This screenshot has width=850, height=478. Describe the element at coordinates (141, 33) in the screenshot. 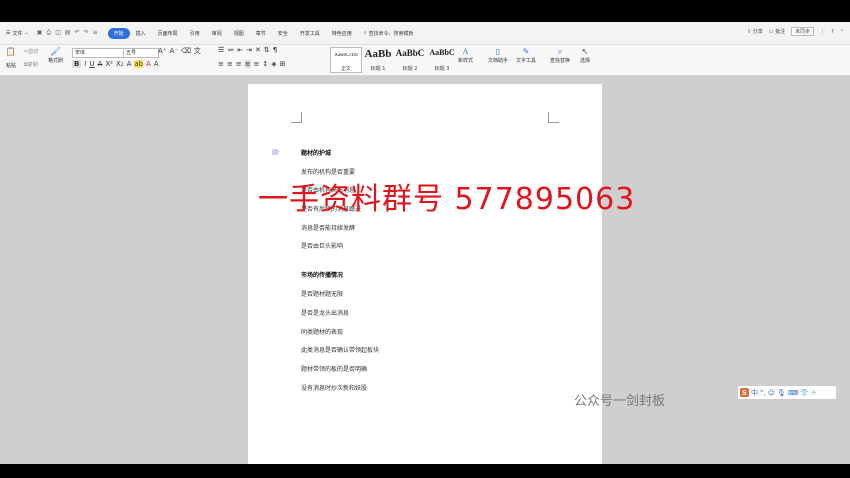

I see `tab-insert: 插入` at that location.